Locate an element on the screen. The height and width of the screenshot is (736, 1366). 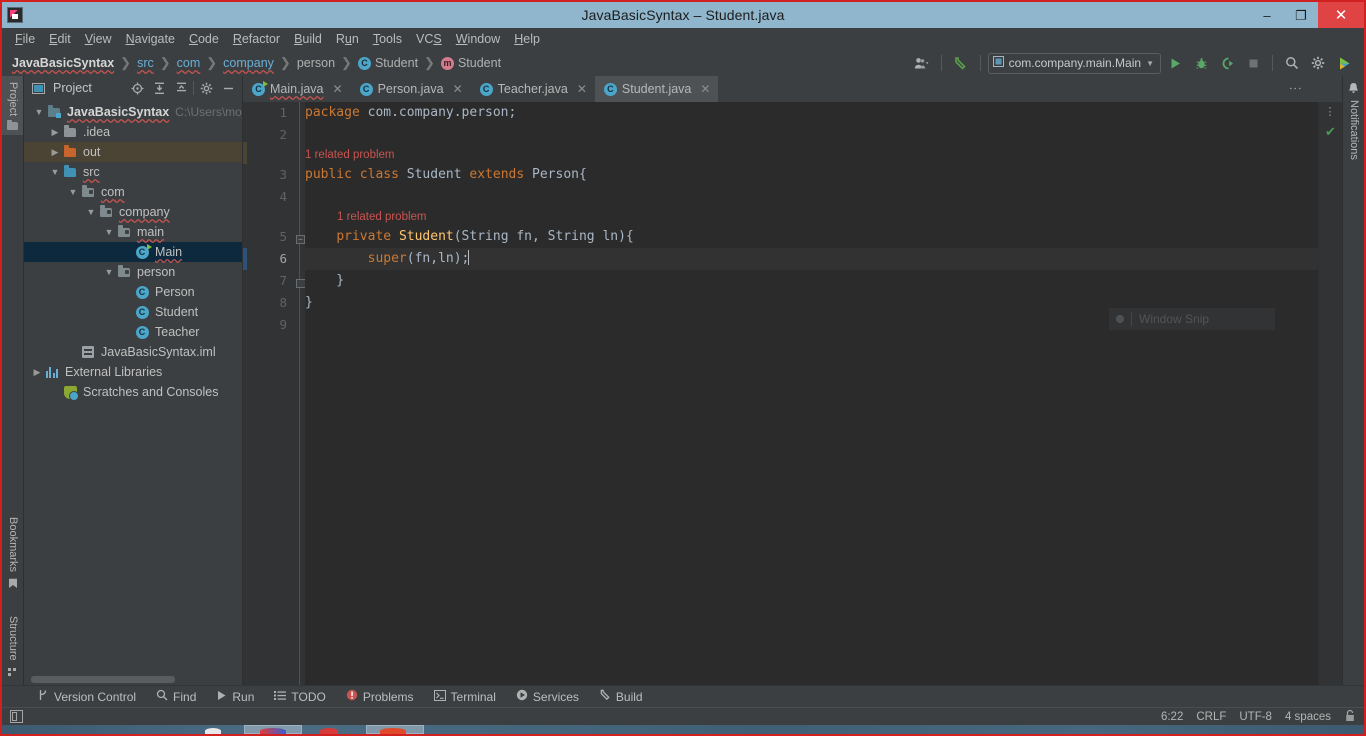
locate-target-icon is located at coordinates (137, 88).